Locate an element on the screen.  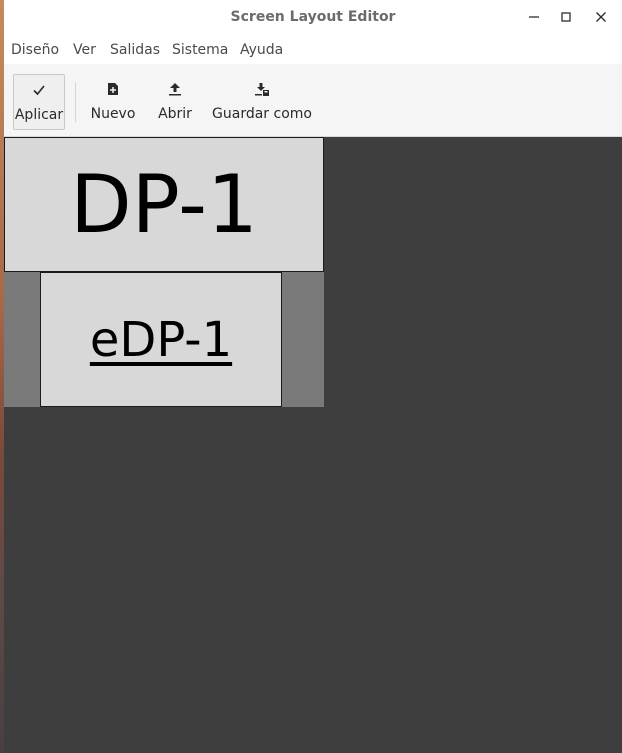
new-label: Nuevo is located at coordinates (113, 114).